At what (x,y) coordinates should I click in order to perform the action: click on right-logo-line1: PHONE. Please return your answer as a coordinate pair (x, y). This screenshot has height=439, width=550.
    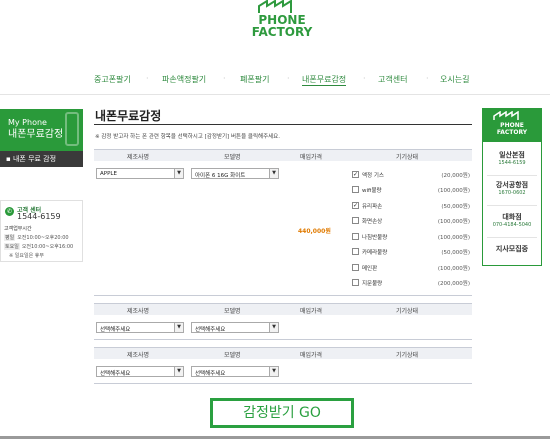
    Looking at the image, I should click on (512, 125).